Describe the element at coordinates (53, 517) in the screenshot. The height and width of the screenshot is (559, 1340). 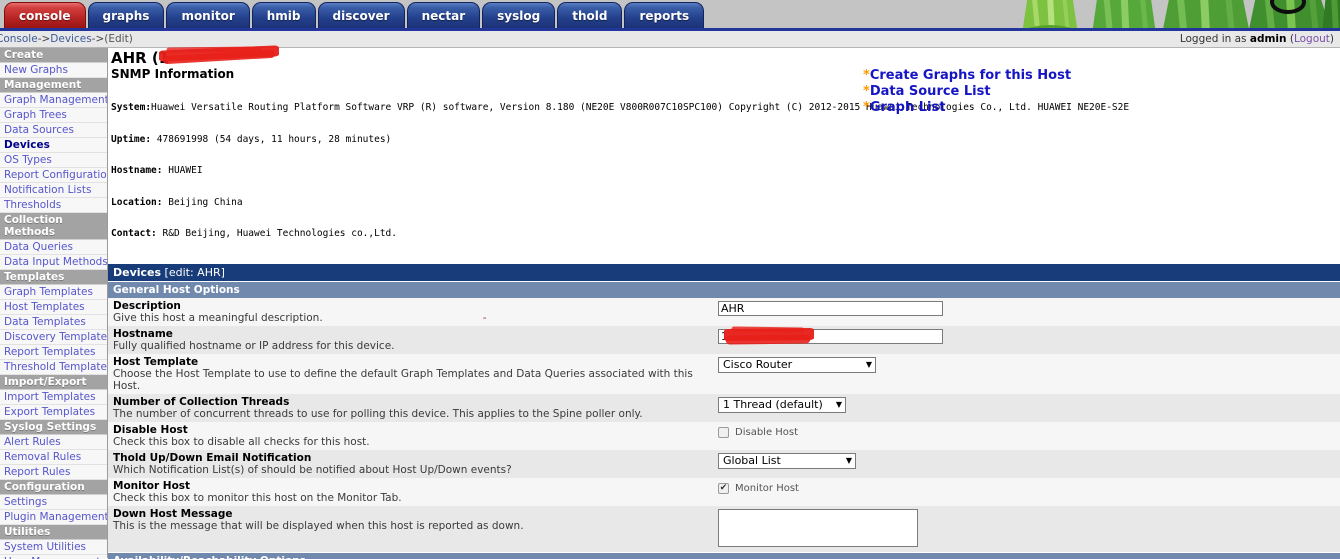
I see `sidebar-item-plugin-management: Plugin Management` at that location.